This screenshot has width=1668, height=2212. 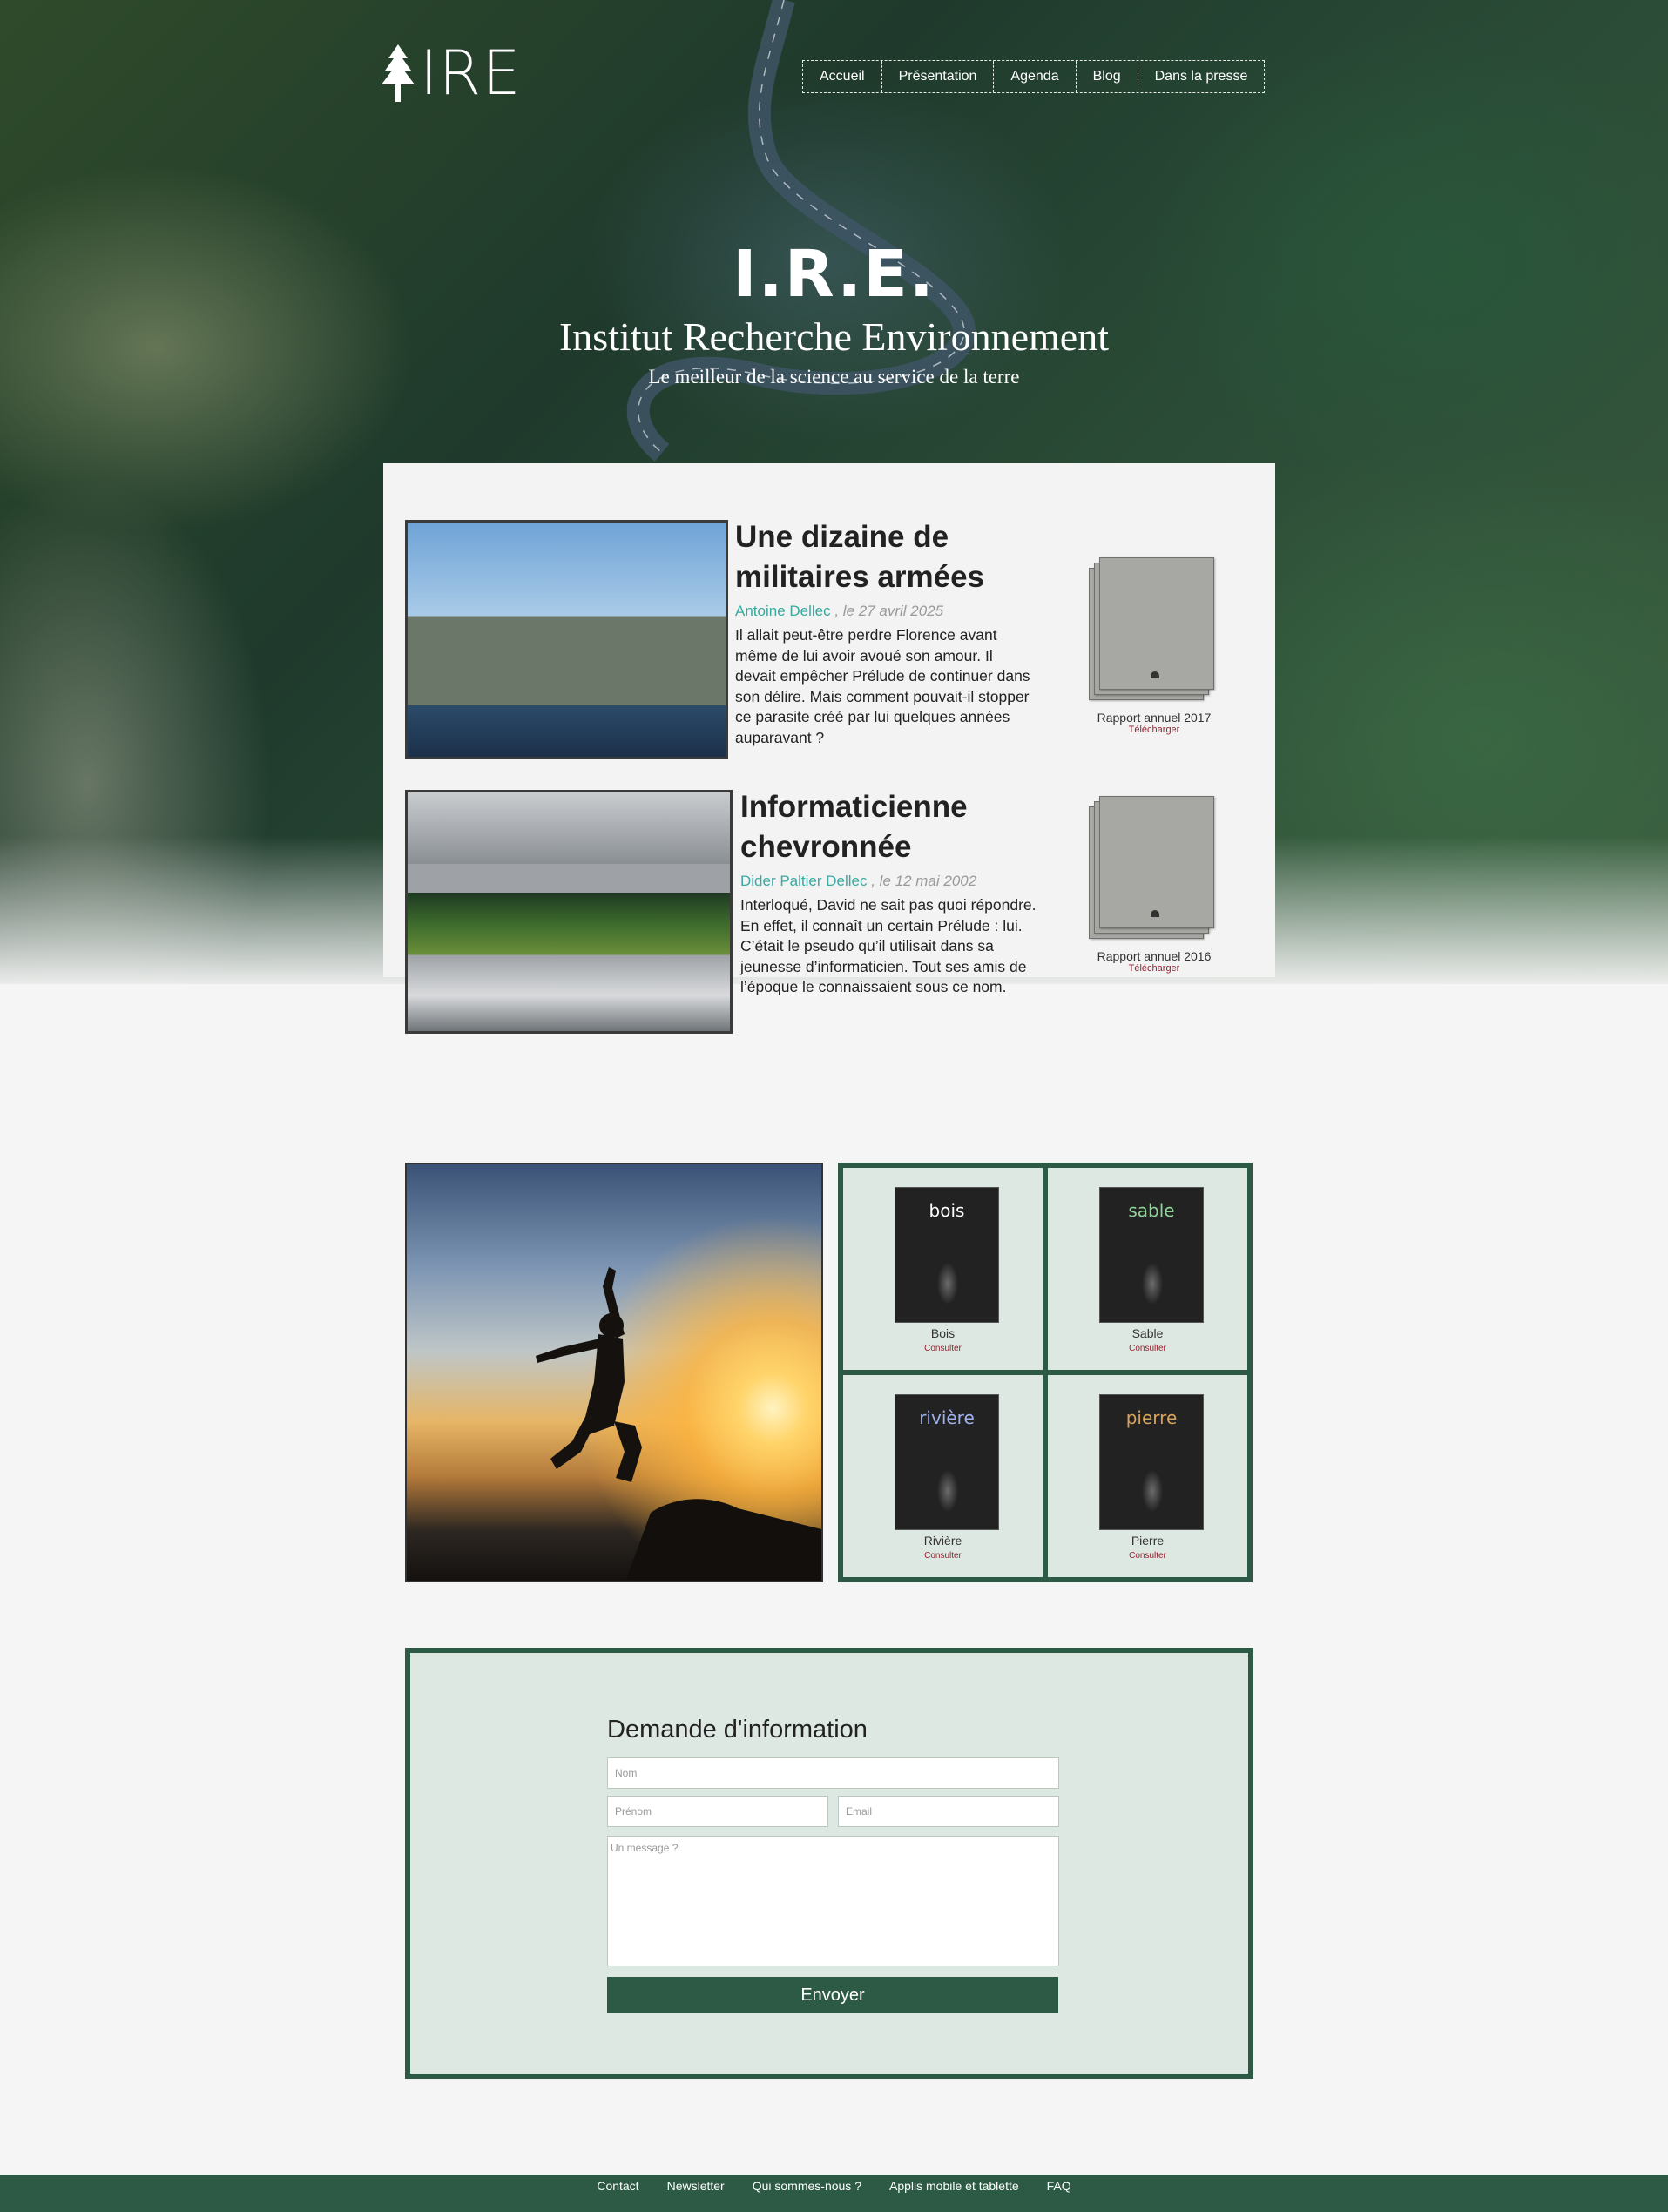 I want to click on logo-text: IRE, so click(x=471, y=73).